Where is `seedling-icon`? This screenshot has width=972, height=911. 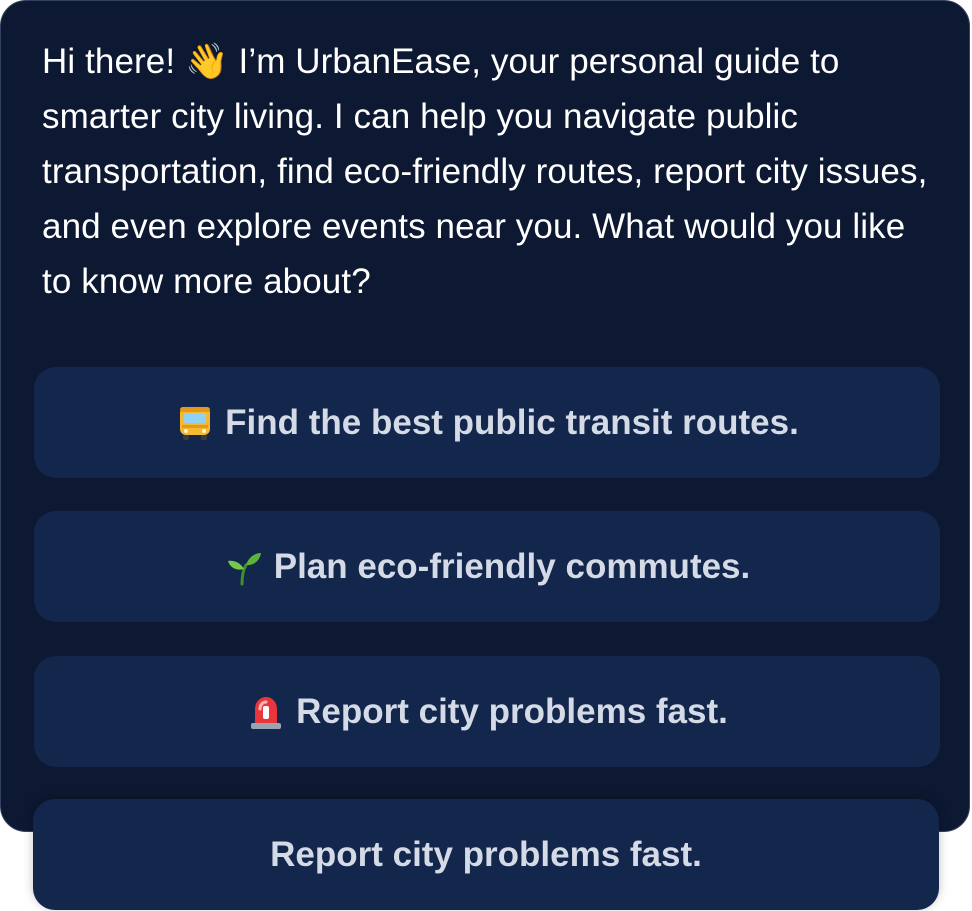
seedling-icon is located at coordinates (244, 567).